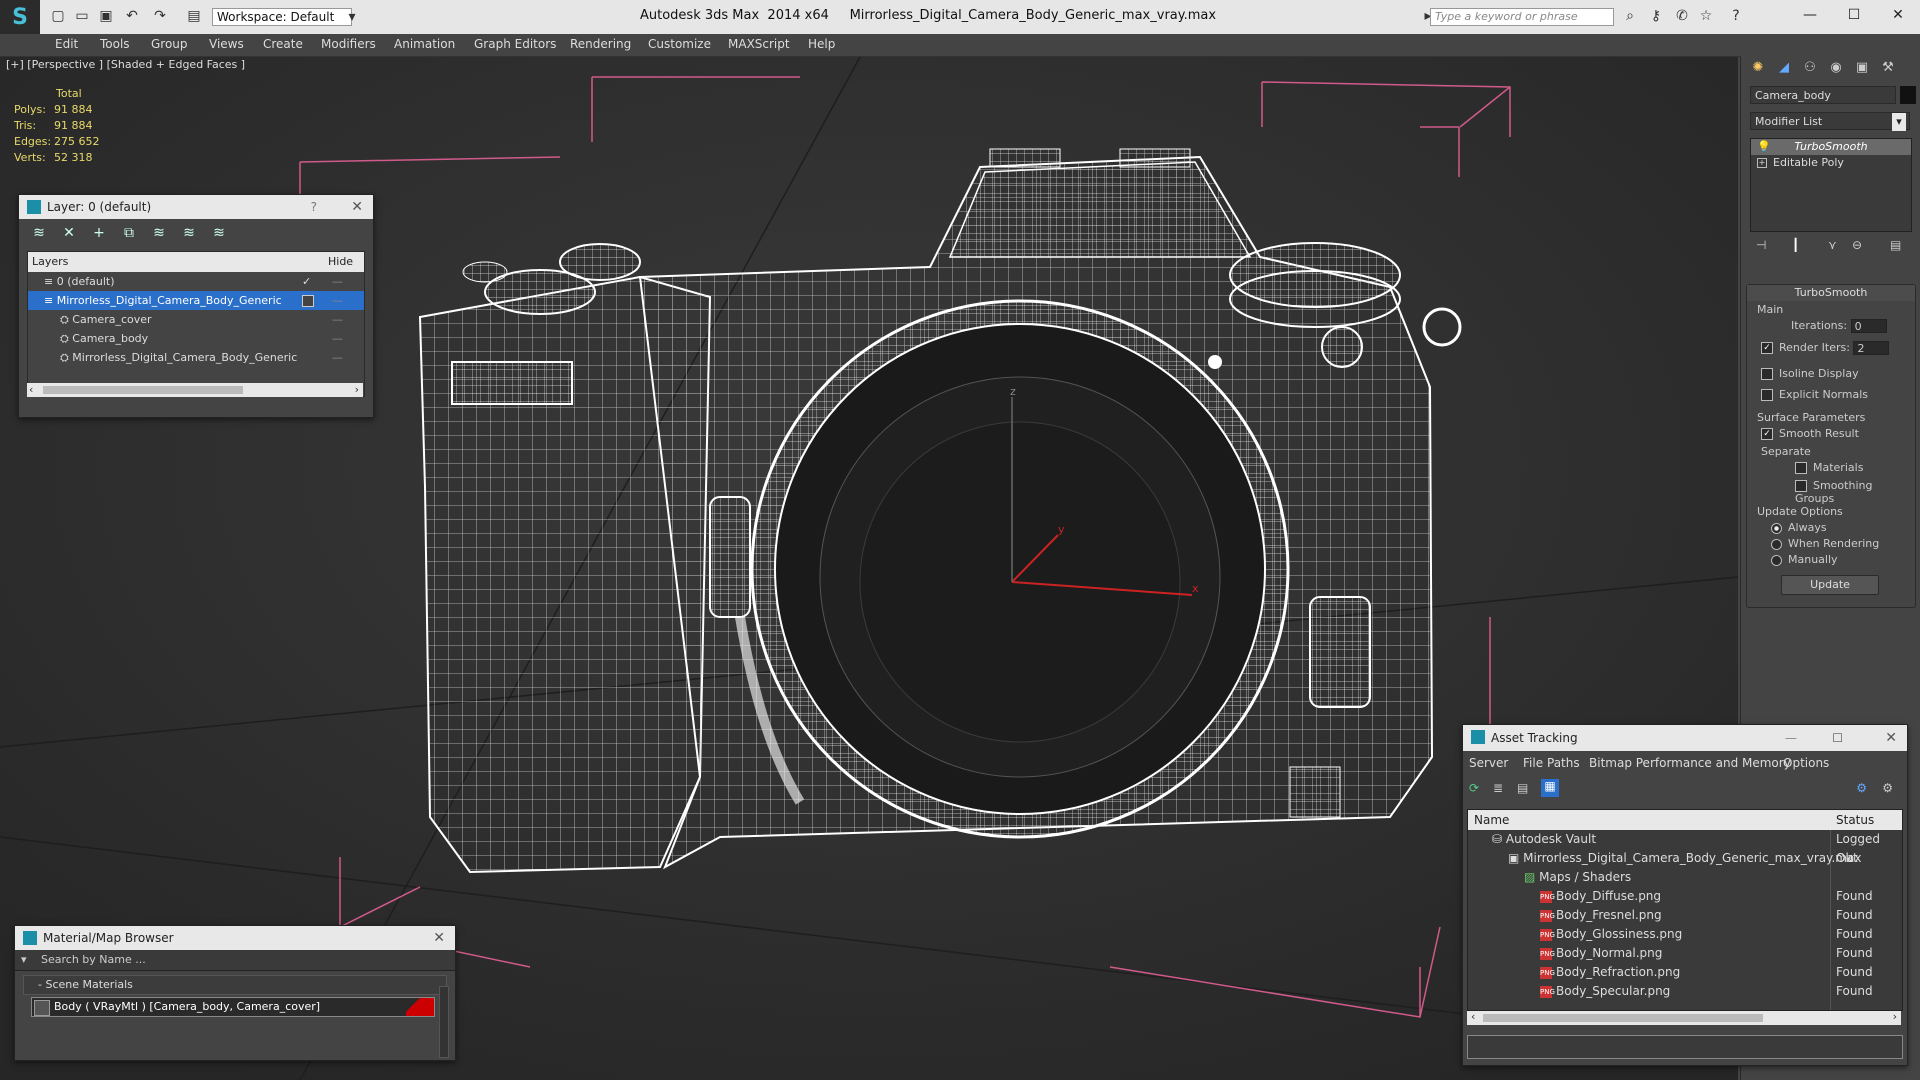 Image resolution: width=1920 pixels, height=1080 pixels. I want to click on minimize-icon: —, so click(1791, 738).